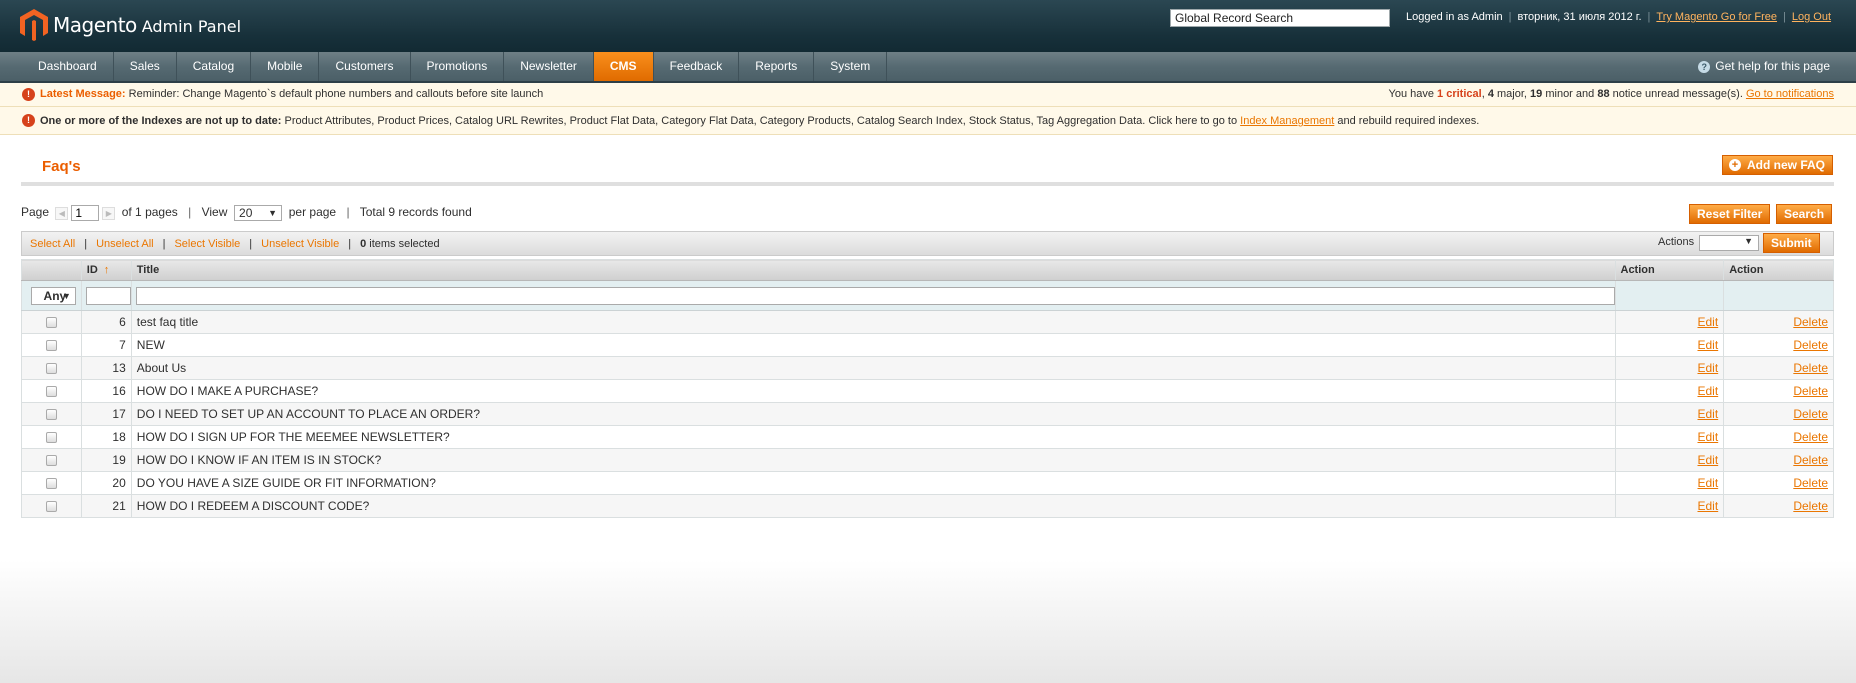 The height and width of the screenshot is (683, 1856). I want to click on nav-item-system: System, so click(851, 66).